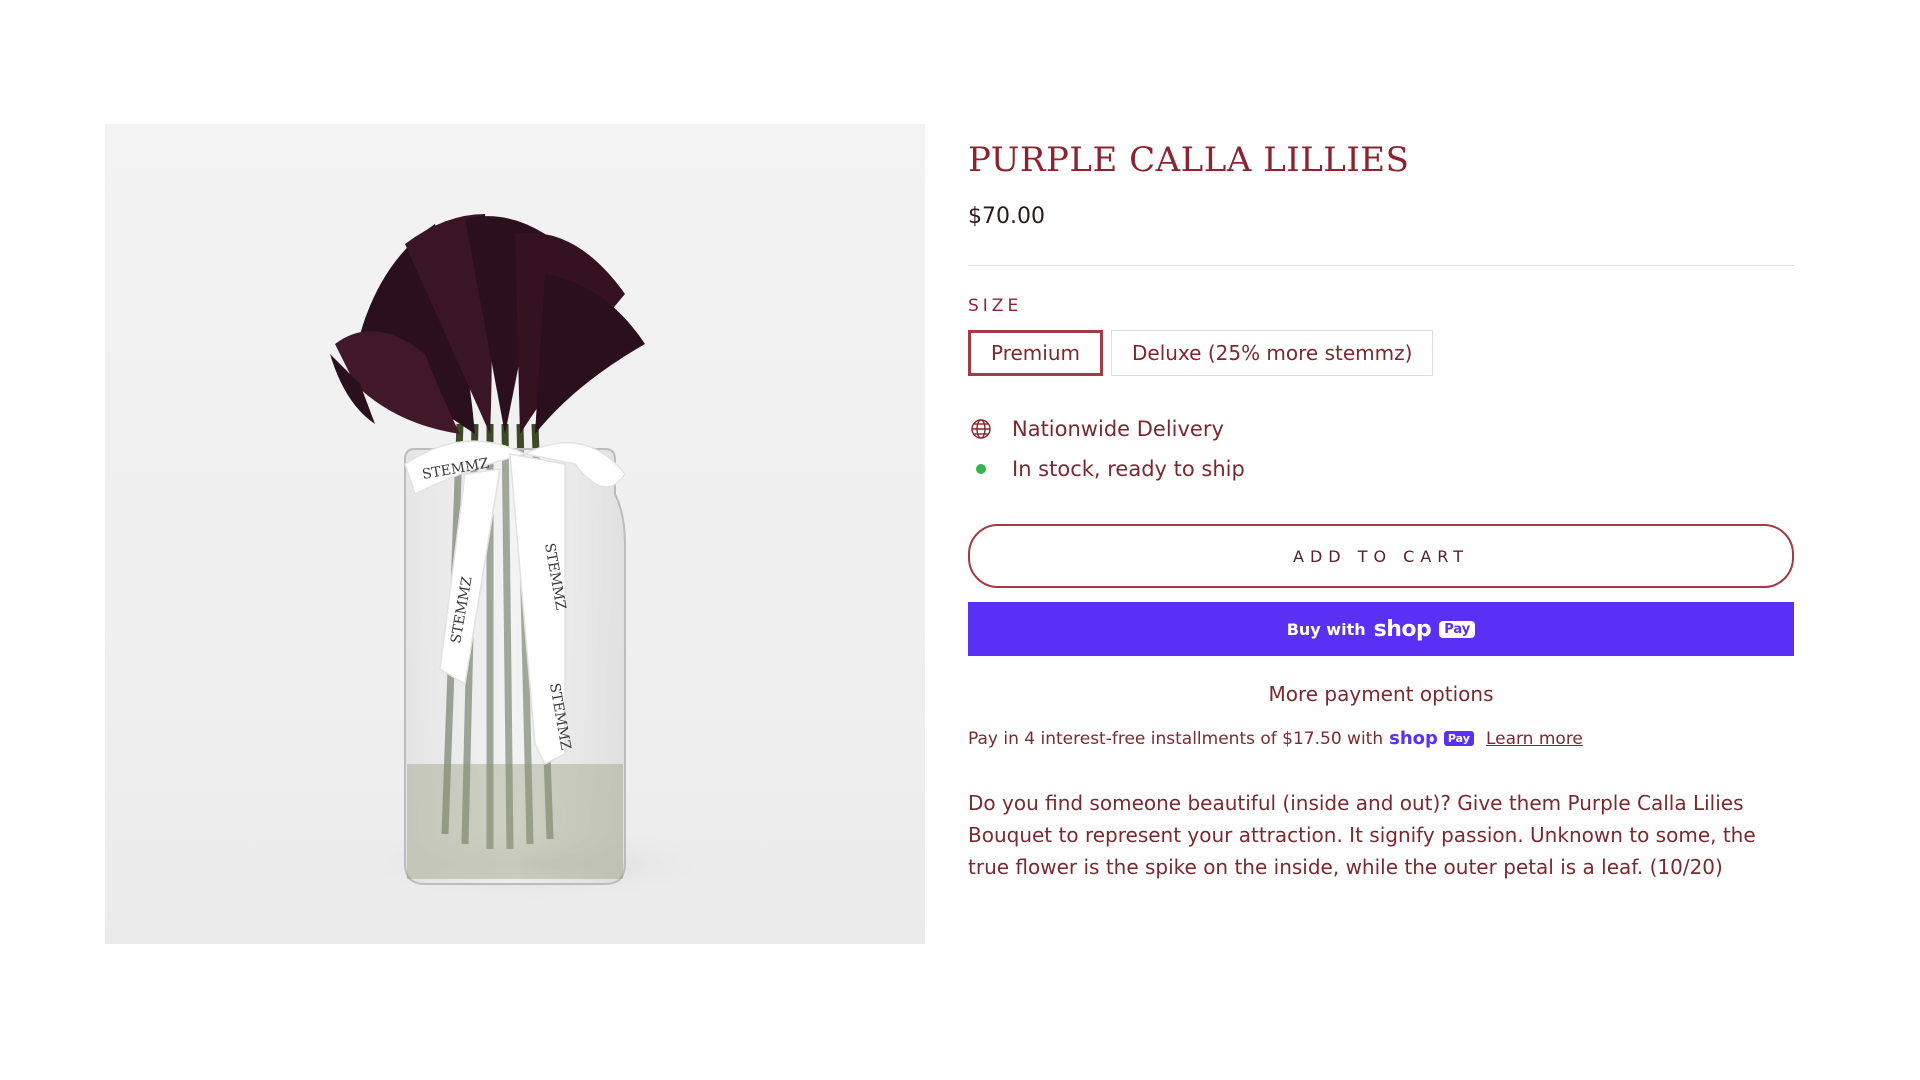 This screenshot has width=1920, height=1080. What do you see at coordinates (1326, 629) in the screenshot?
I see `buy-with-label: Buy with` at bounding box center [1326, 629].